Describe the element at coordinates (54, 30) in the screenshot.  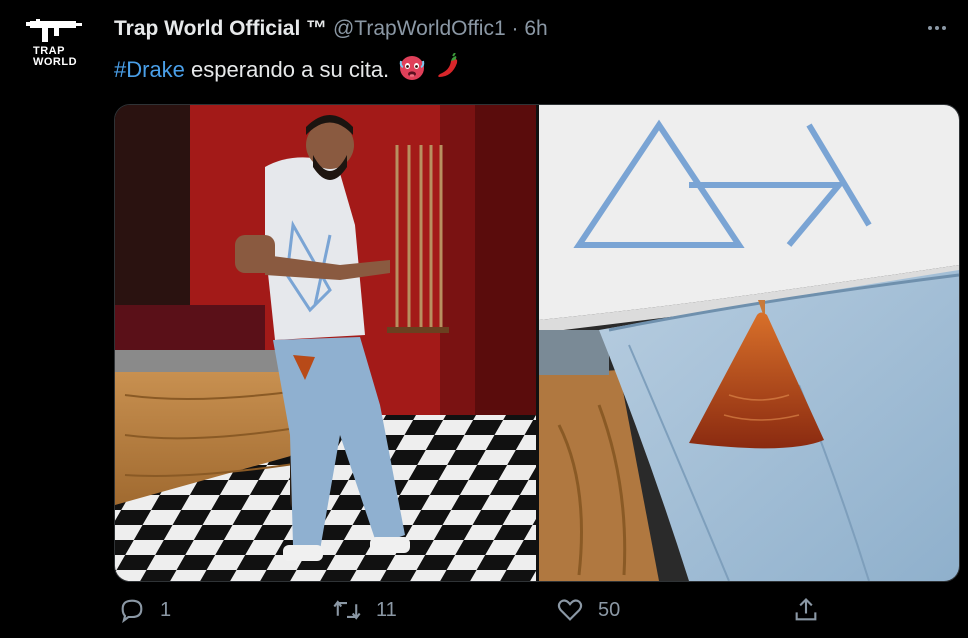
I see `uzi-gun-logo` at that location.